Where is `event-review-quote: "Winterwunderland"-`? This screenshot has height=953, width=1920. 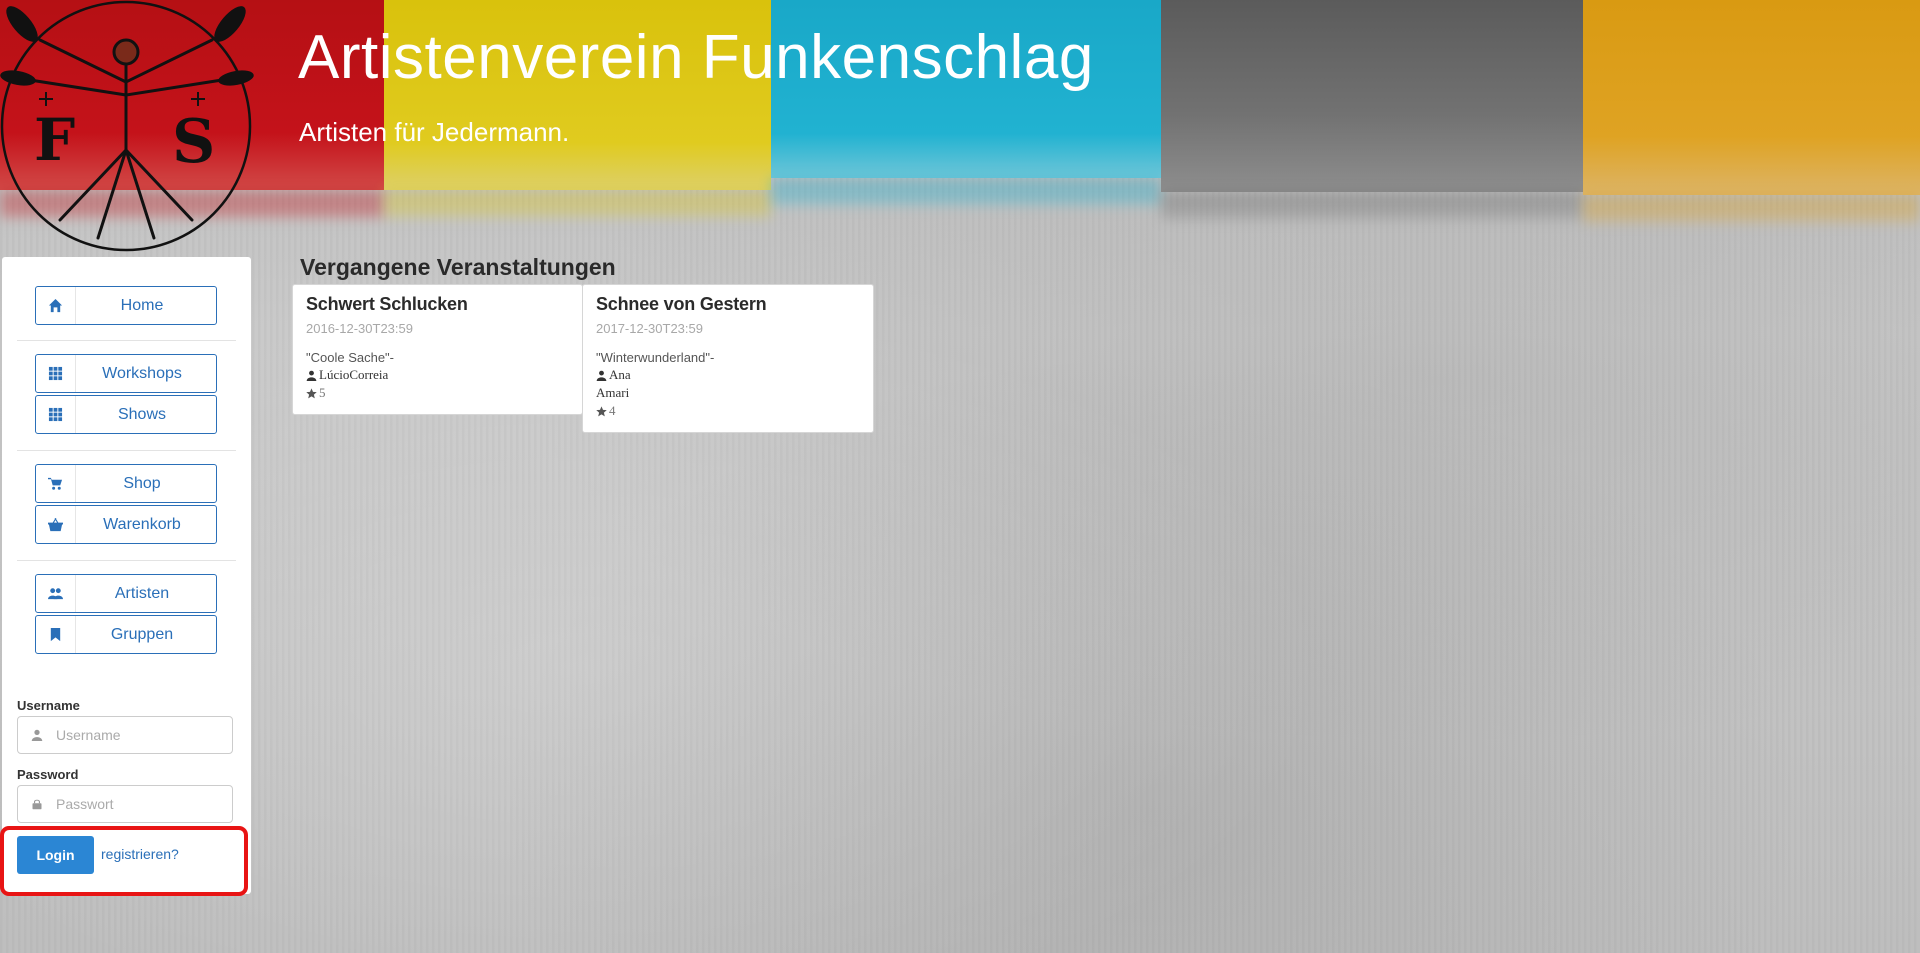 event-review-quote: "Winterwunderland"- is located at coordinates (655, 357).